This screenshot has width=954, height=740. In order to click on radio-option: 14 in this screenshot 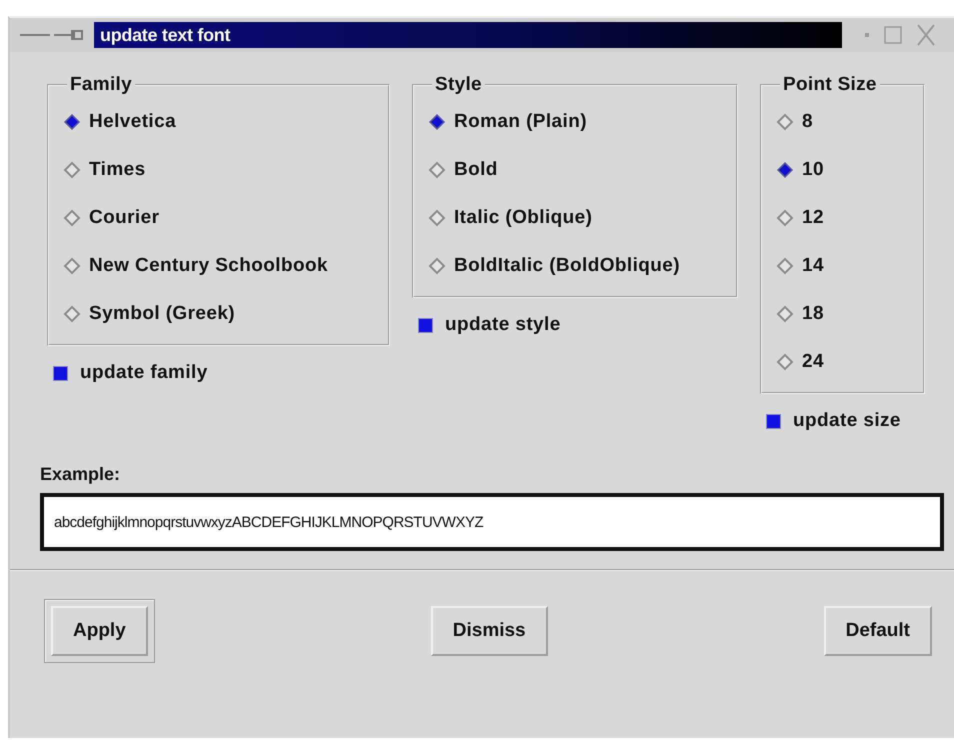, I will do `click(800, 266)`.